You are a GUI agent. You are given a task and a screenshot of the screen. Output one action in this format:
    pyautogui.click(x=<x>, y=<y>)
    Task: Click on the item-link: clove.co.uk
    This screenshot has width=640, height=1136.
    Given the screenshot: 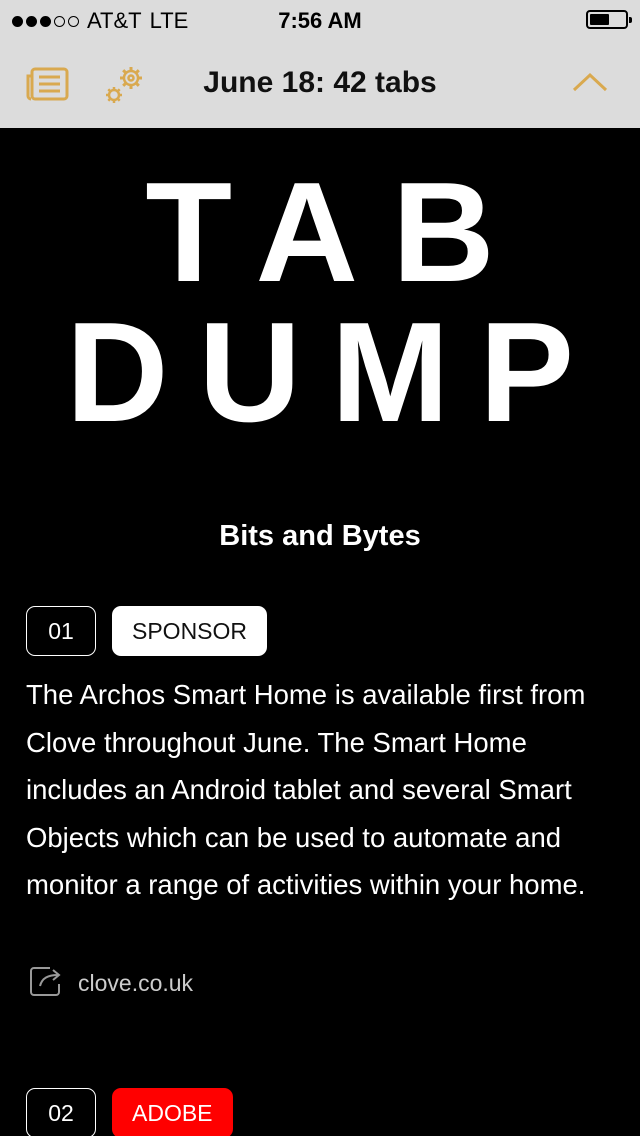 What is the action you would take?
    pyautogui.click(x=110, y=983)
    